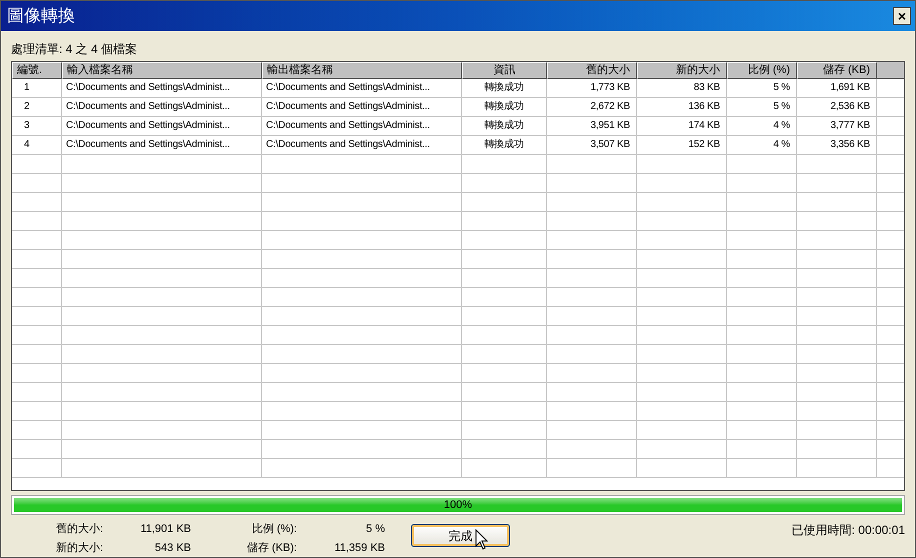 This screenshot has width=916, height=558. I want to click on table-cell: 3,951 KB, so click(592, 126).